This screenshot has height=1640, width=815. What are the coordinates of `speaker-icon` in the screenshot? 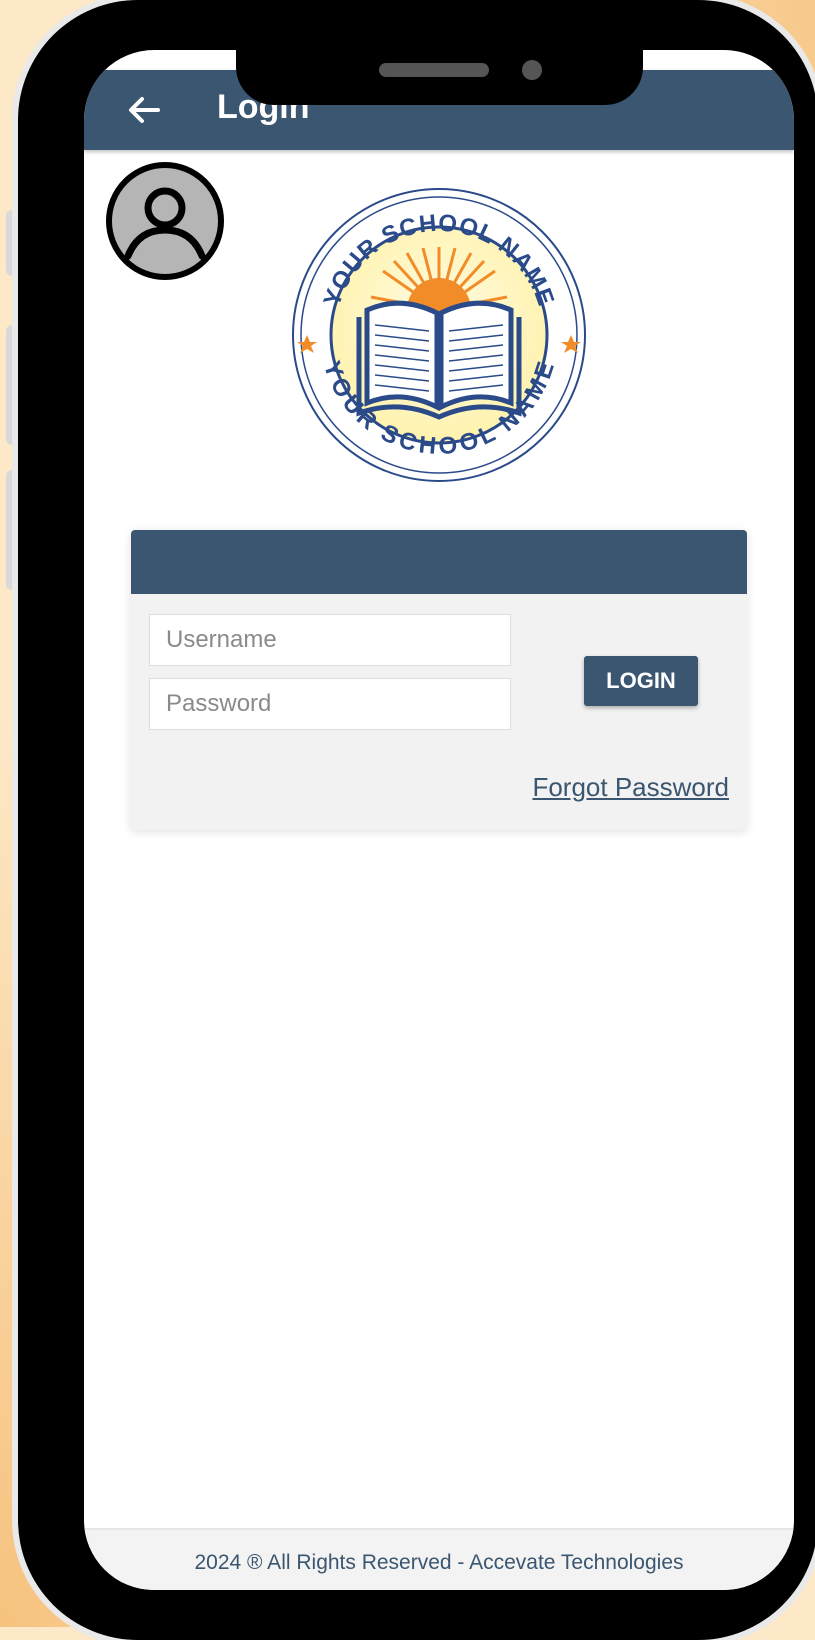 It's located at (434, 70).